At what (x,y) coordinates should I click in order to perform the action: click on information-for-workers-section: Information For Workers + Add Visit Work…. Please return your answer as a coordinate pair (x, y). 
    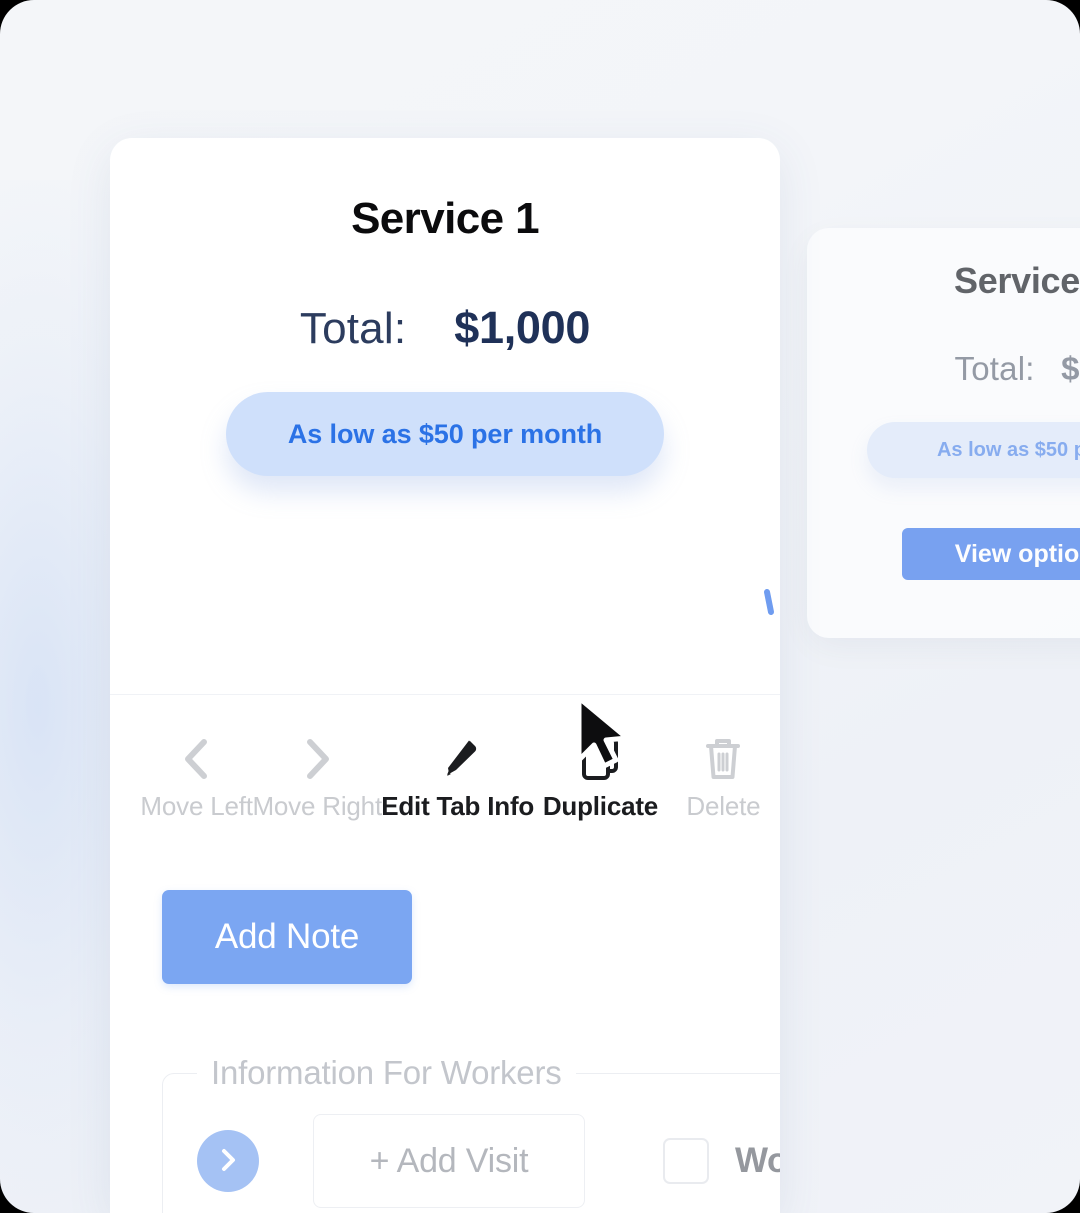
    Looking at the image, I should click on (471, 1133).